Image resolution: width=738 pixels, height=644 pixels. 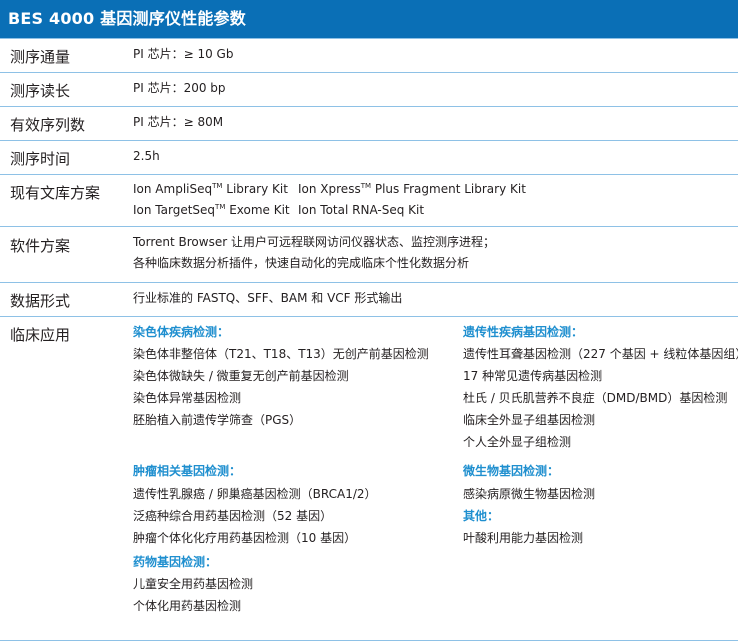 What do you see at coordinates (529, 420) in the screenshot?
I see `list-item: 临床全外显子组基因检测` at bounding box center [529, 420].